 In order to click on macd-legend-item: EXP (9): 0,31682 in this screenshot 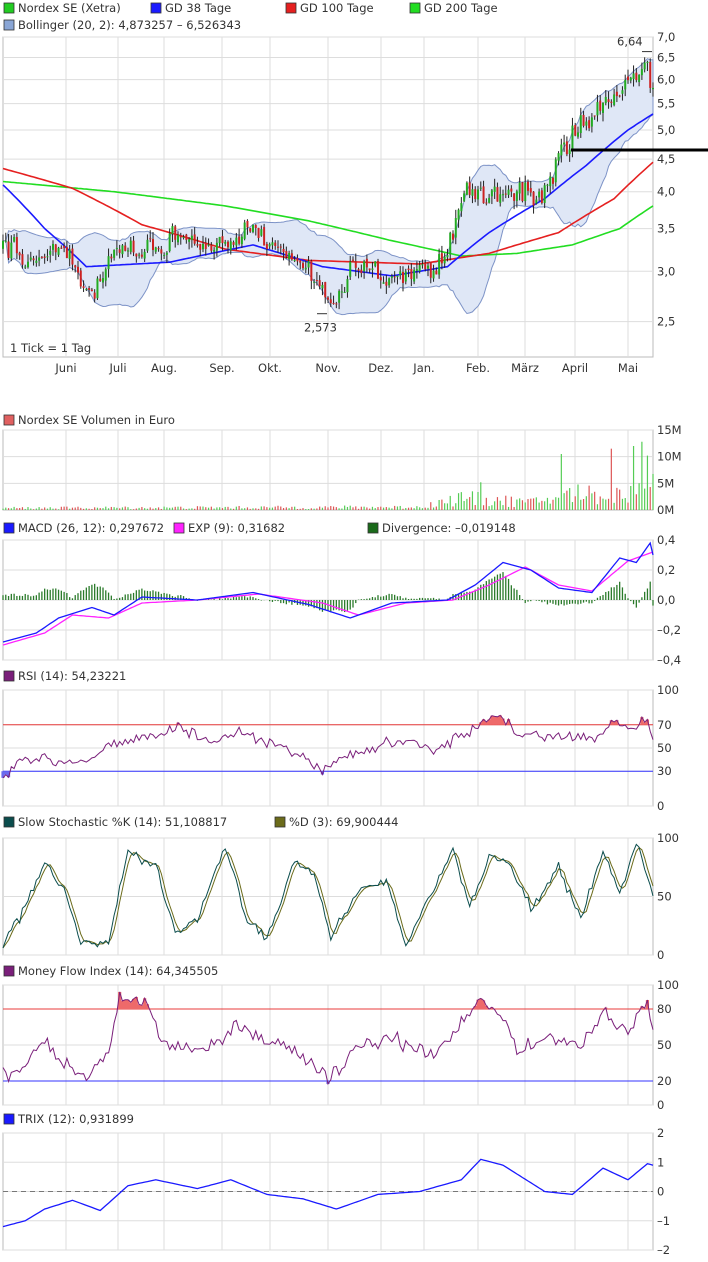, I will do `click(236, 528)`.